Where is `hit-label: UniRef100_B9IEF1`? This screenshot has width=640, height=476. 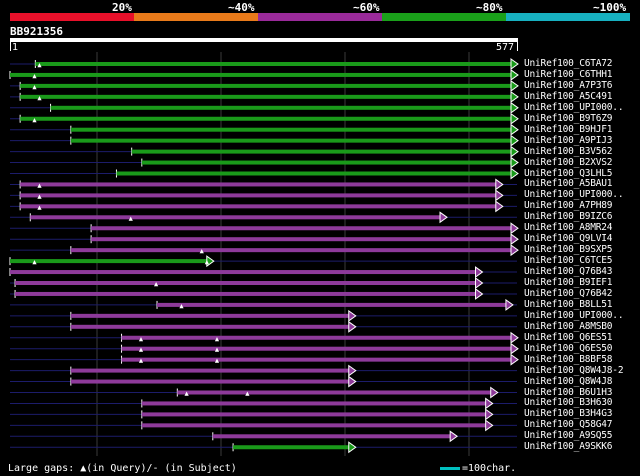 hit-label: UniRef100_B9IEF1 is located at coordinates (568, 282).